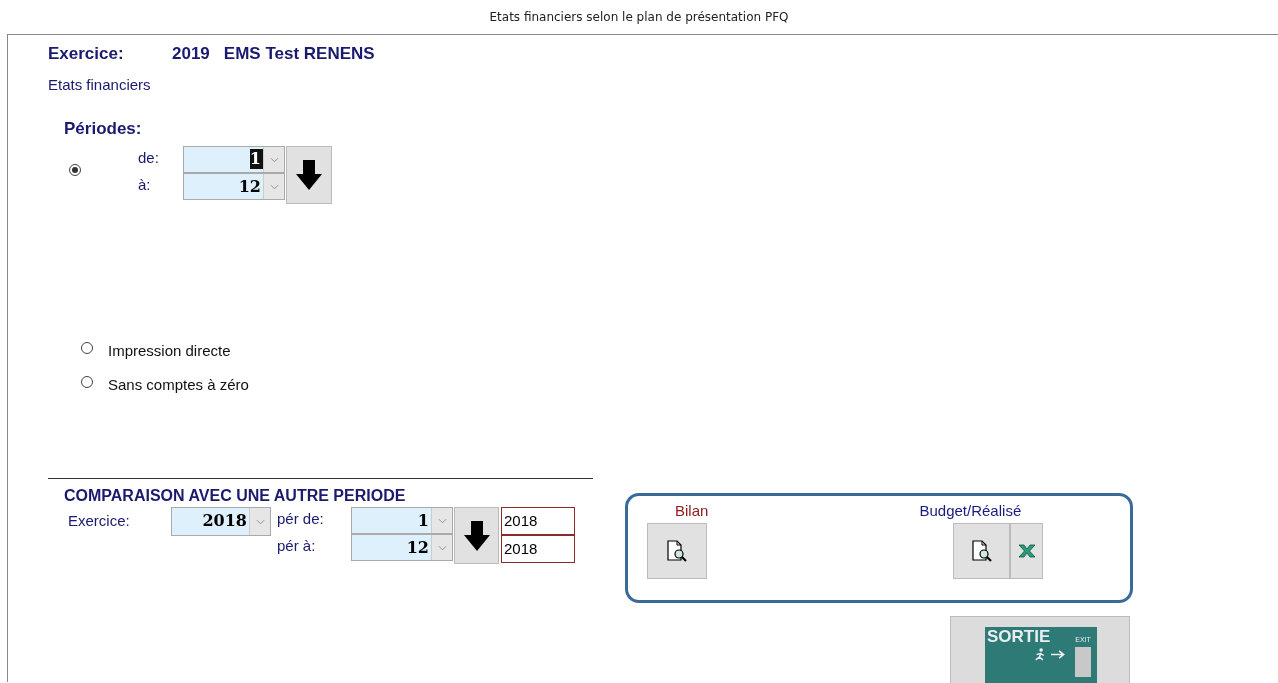  What do you see at coordinates (103, 129) in the screenshot?
I see `periods-label: Périodes:` at bounding box center [103, 129].